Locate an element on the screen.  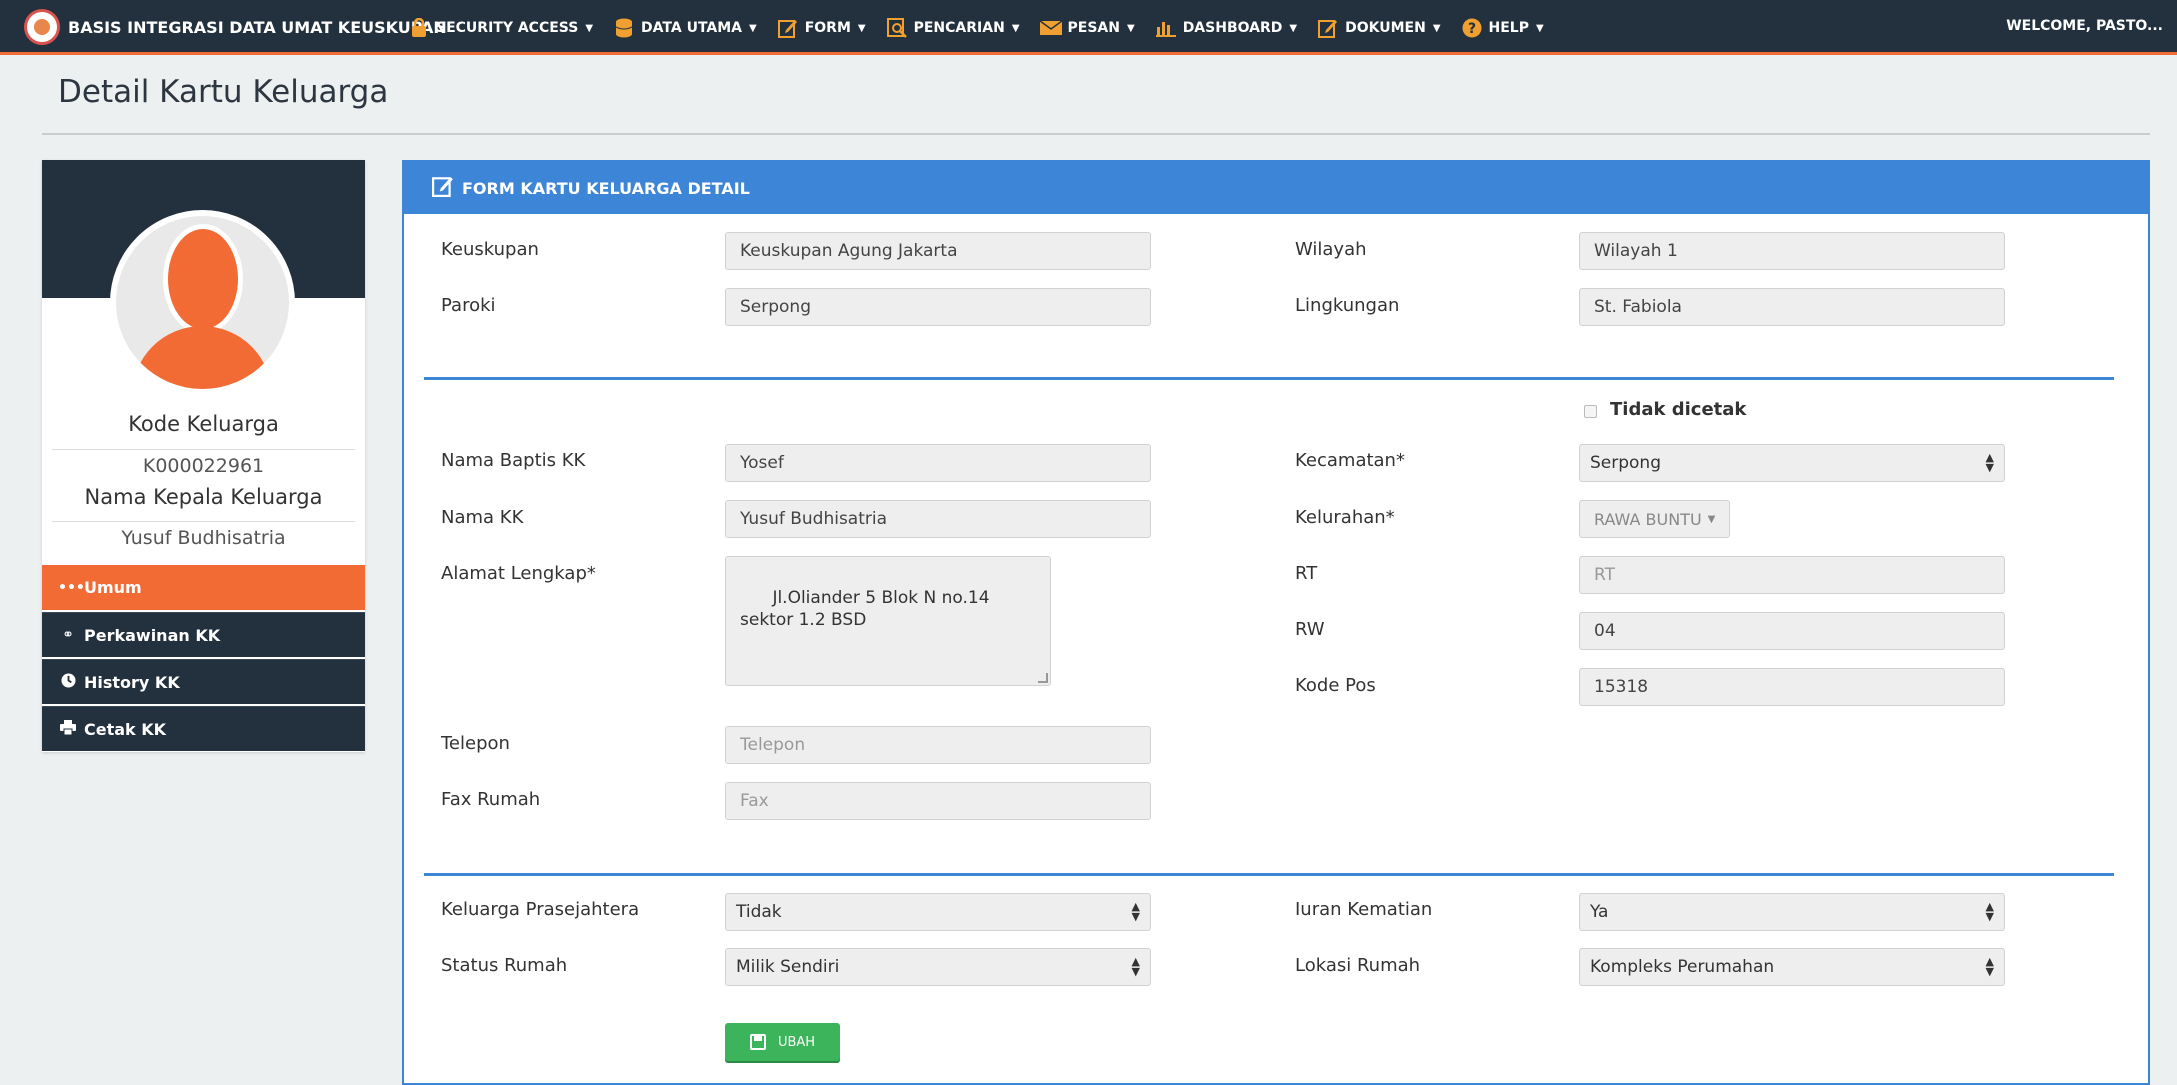
brand-title: BASIS INTEGRASI DATA UMAT KEUSKUPAN is located at coordinates (257, 27).